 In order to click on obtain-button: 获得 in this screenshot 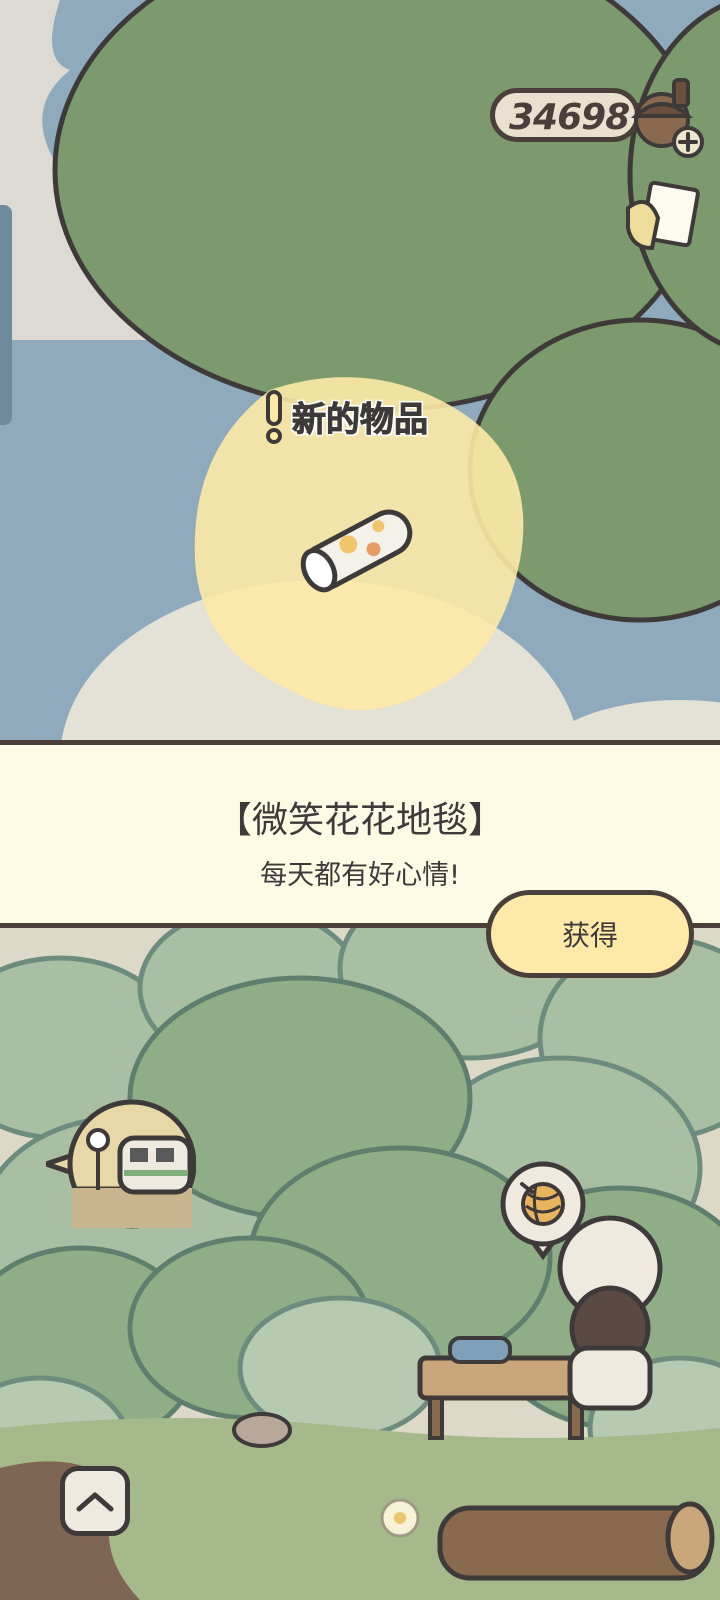, I will do `click(590, 934)`.